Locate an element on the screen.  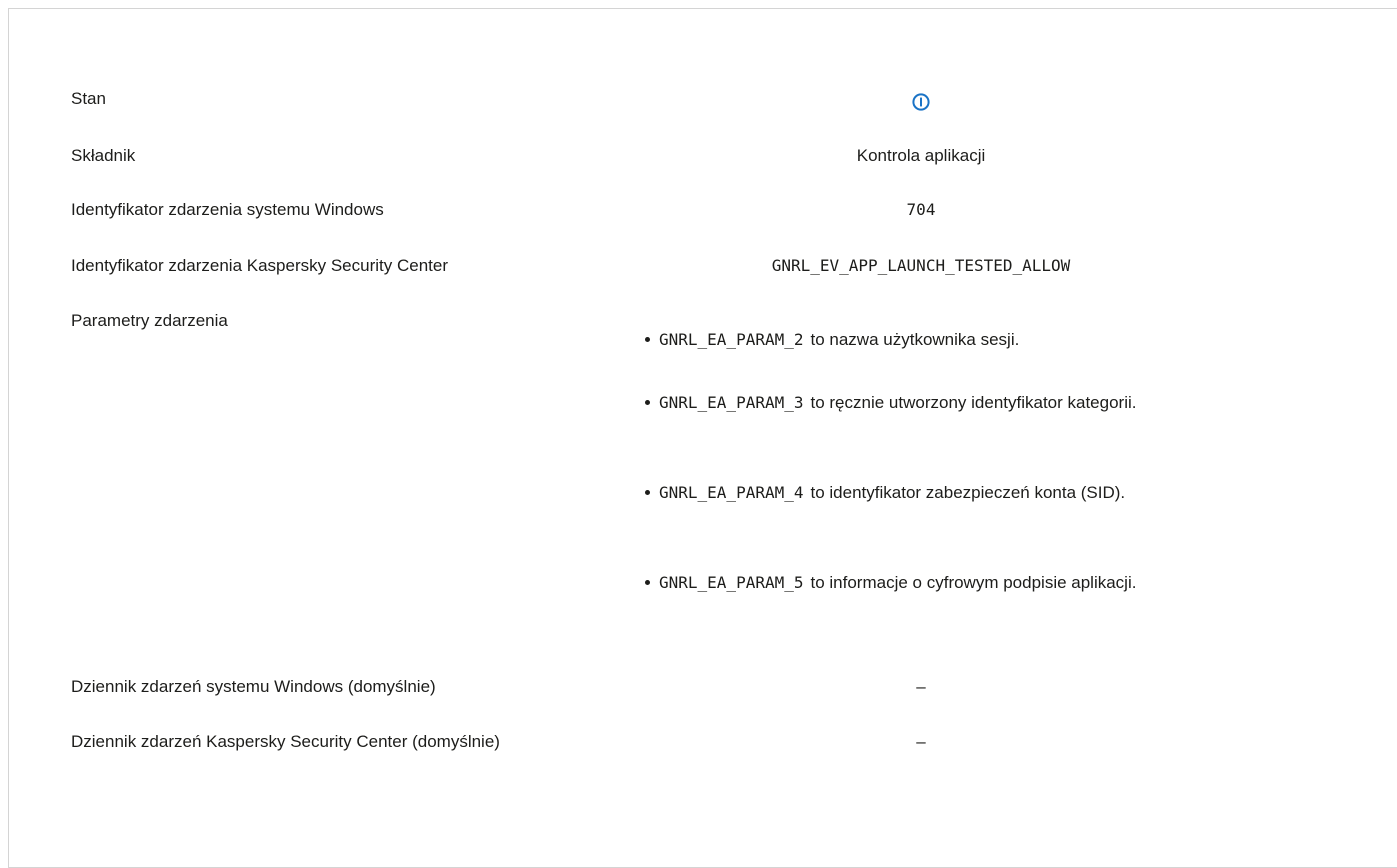
param-description: to nazwa użytkownika sesji. is located at coordinates (915, 339).